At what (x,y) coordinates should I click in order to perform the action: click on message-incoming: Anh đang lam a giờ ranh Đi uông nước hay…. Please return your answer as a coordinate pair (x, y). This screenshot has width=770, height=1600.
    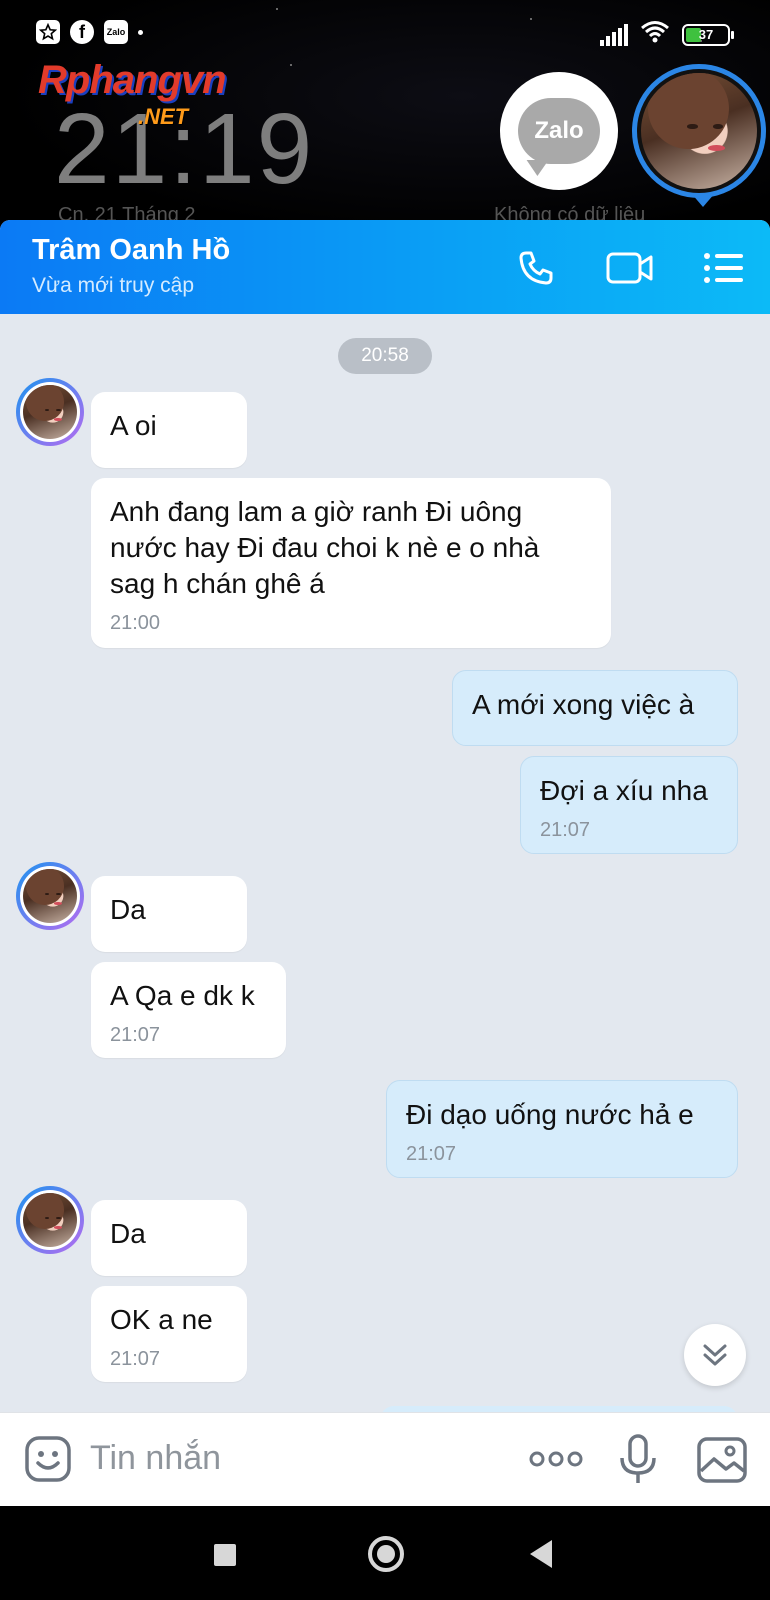
    Looking at the image, I should click on (351, 563).